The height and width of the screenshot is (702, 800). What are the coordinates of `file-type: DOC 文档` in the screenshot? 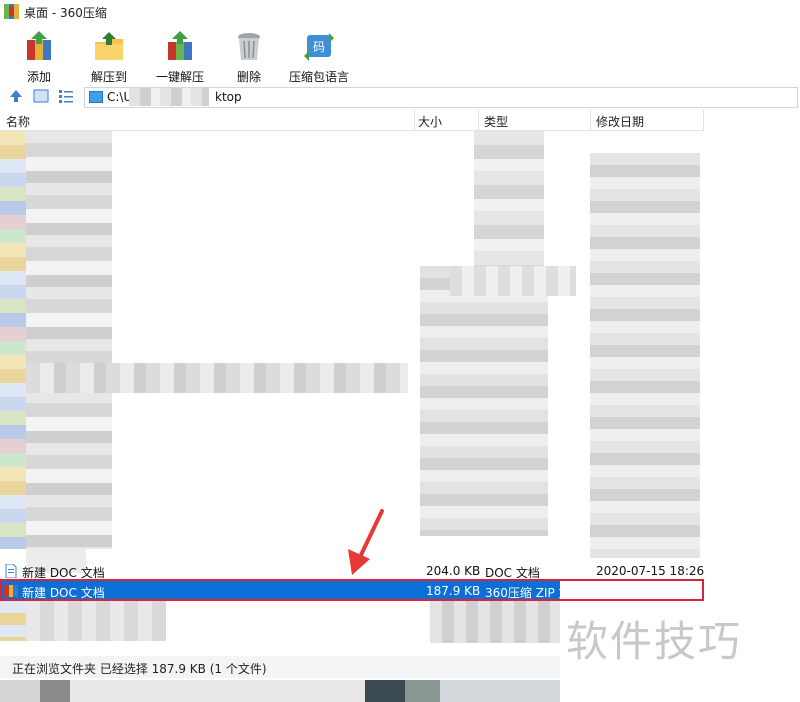 It's located at (512, 573).